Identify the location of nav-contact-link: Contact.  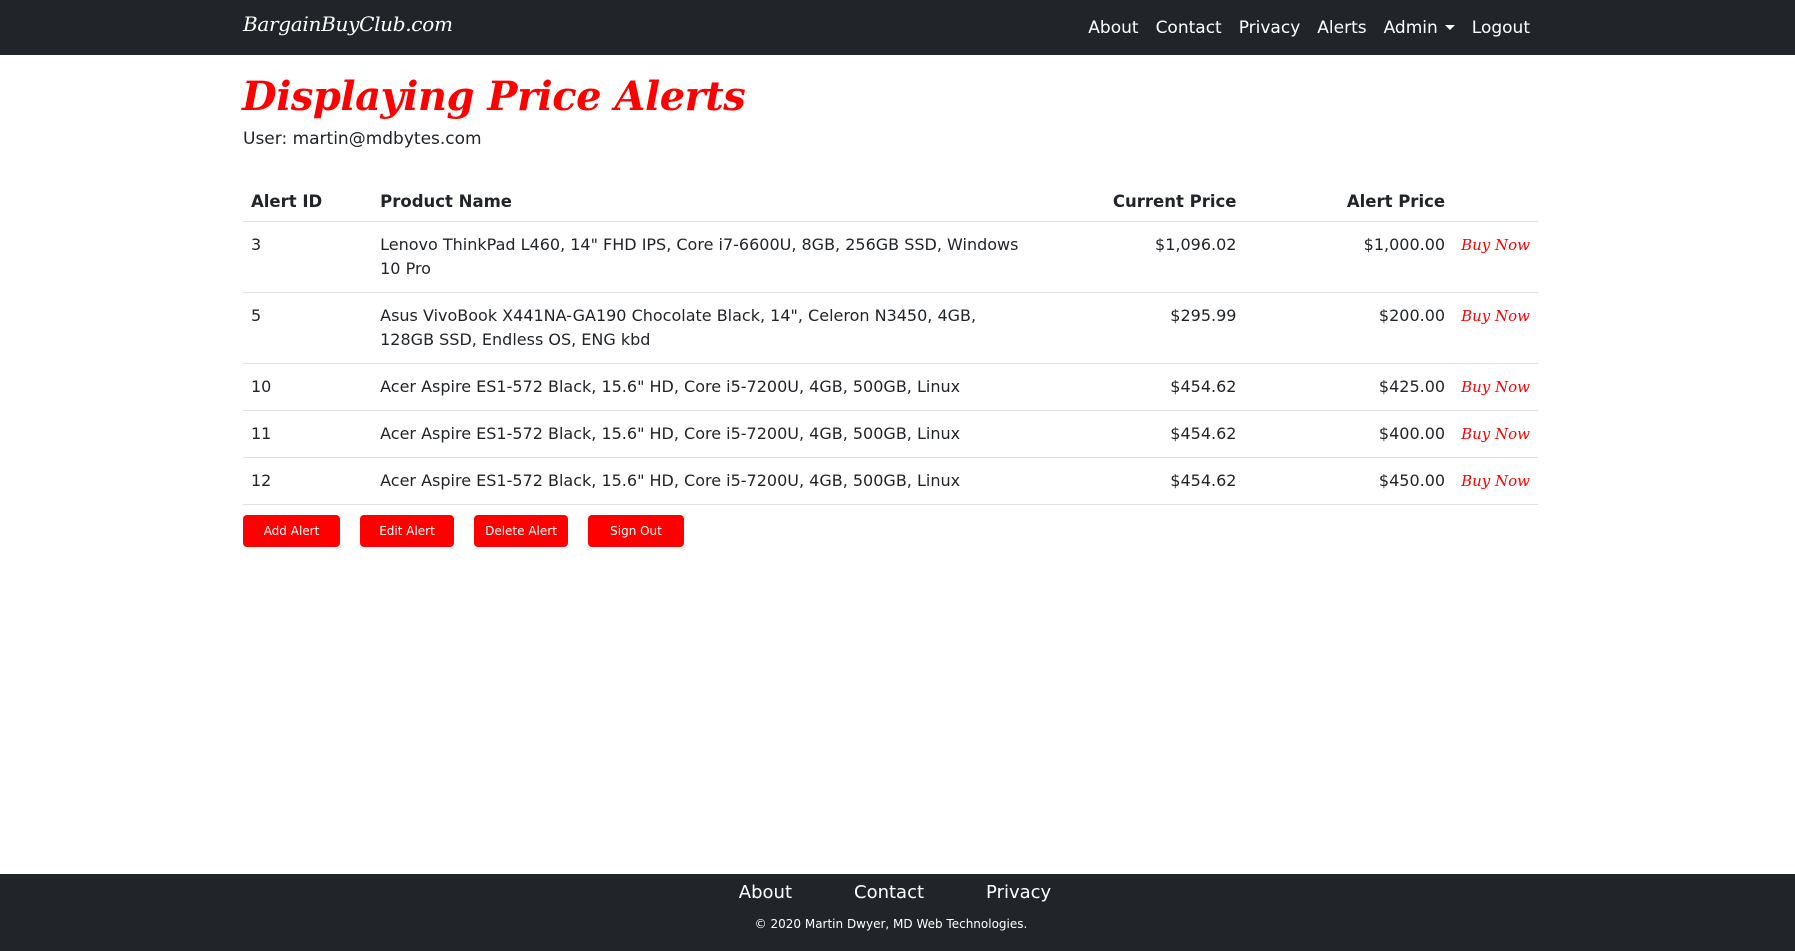
(1189, 28).